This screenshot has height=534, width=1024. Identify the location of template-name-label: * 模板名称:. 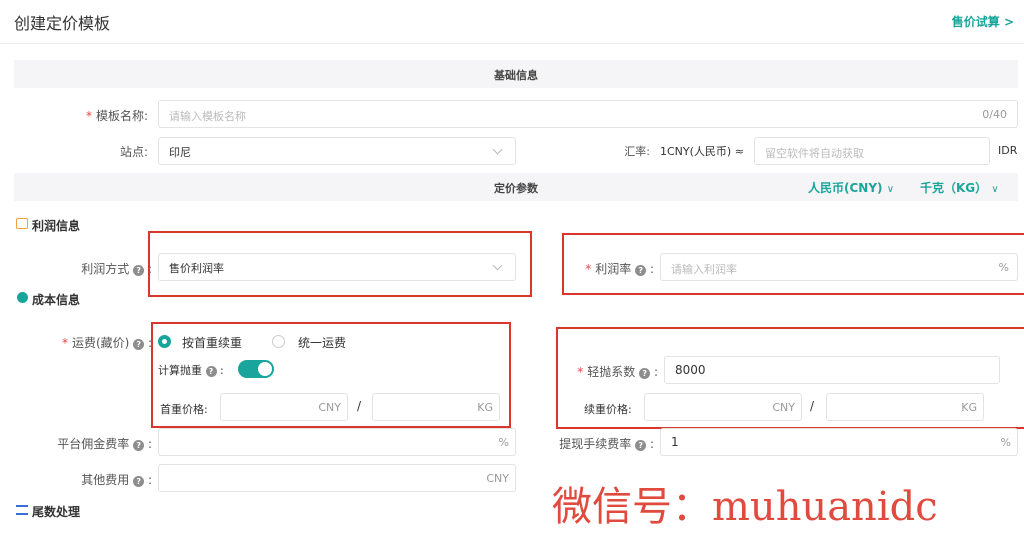
(116, 116).